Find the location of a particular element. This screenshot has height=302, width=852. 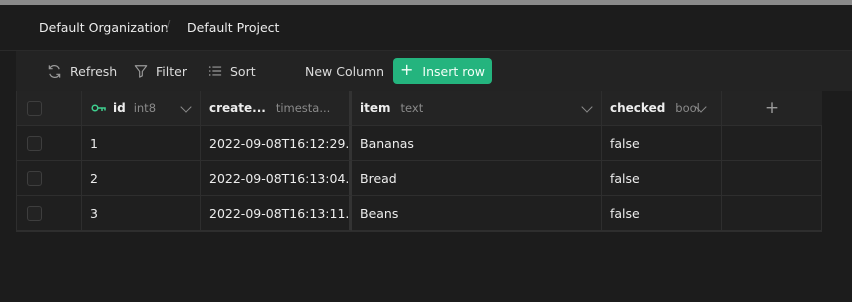

sort-label: Sort is located at coordinates (243, 71).